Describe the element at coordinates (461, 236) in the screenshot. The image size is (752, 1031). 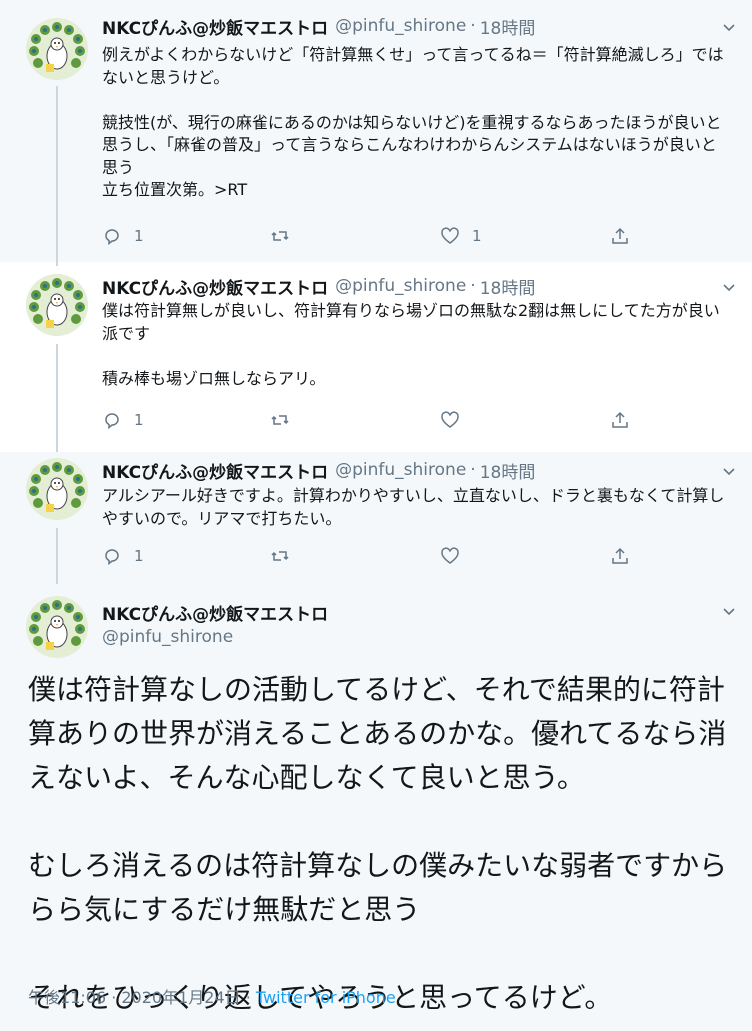
I see `like-button: 1` at that location.